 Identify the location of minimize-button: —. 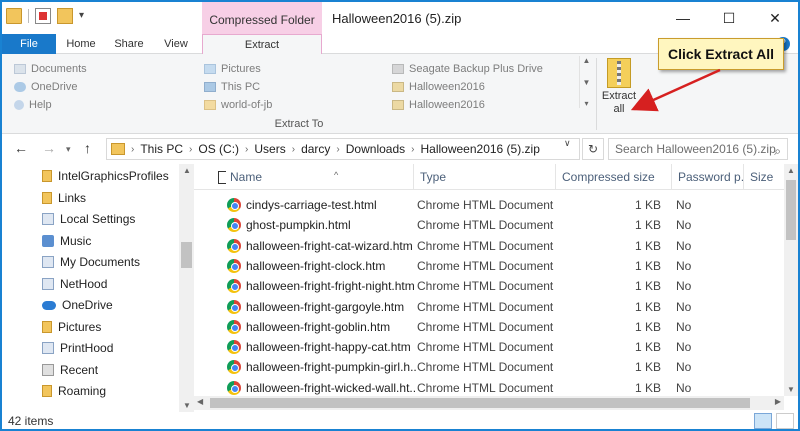
(683, 18).